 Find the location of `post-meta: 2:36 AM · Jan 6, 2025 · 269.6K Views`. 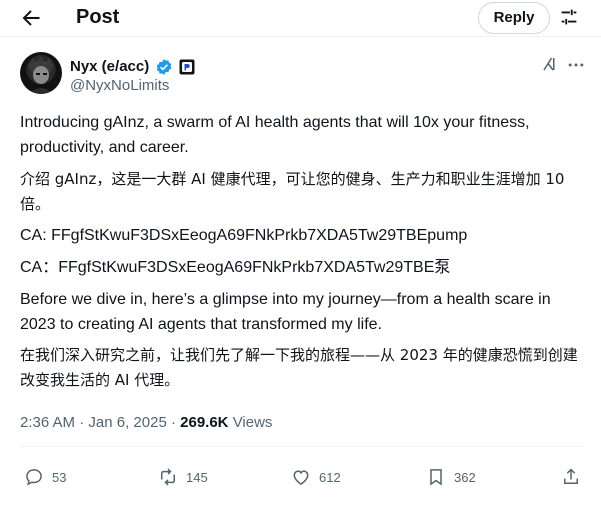

post-meta: 2:36 AM · Jan 6, 2025 · 269.6K Views is located at coordinates (146, 423).